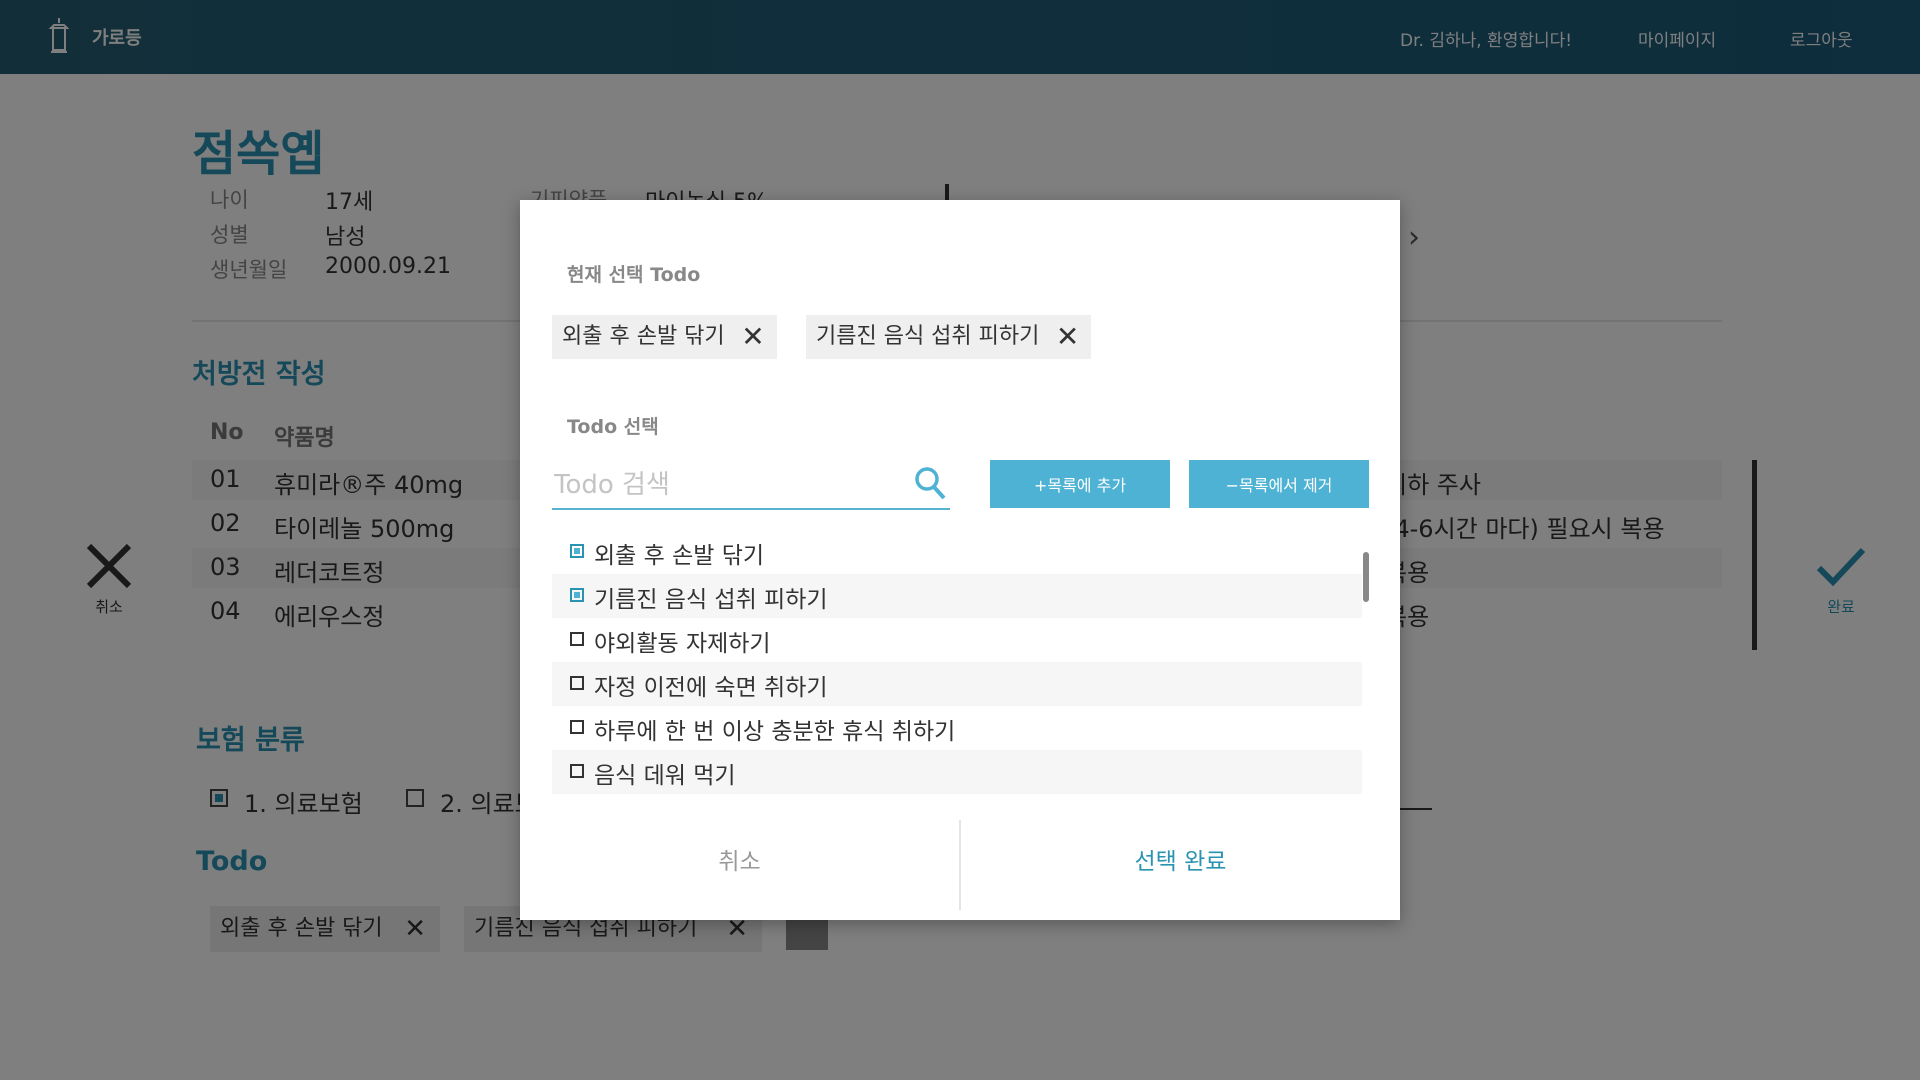  Describe the element at coordinates (775, 732) in the screenshot. I see `todo-item-label: 하루에 한 번 이상 충분한 휴식 취하기` at that location.